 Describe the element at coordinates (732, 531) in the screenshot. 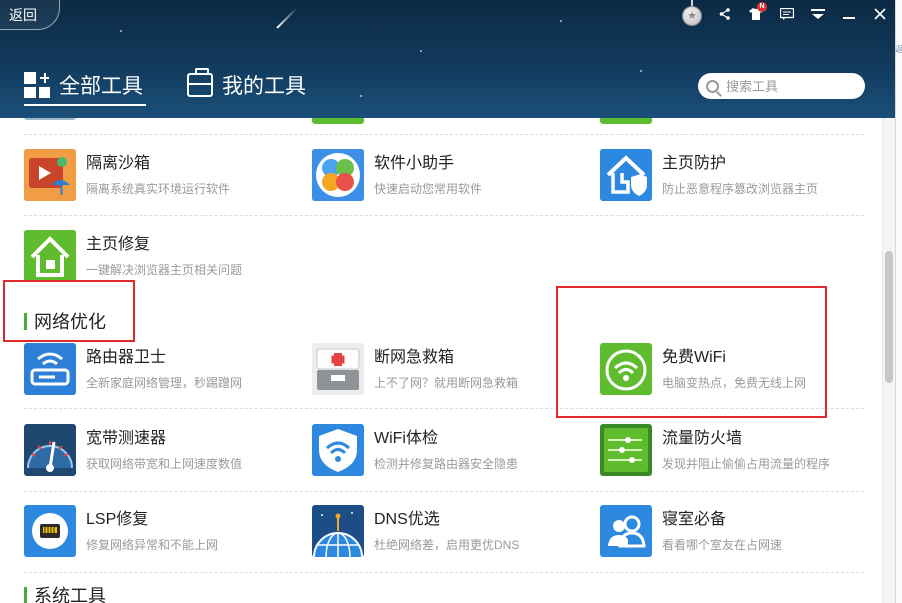

I see `tool-item-dorm: 寝室必备看看哪个室友在占网速` at that location.